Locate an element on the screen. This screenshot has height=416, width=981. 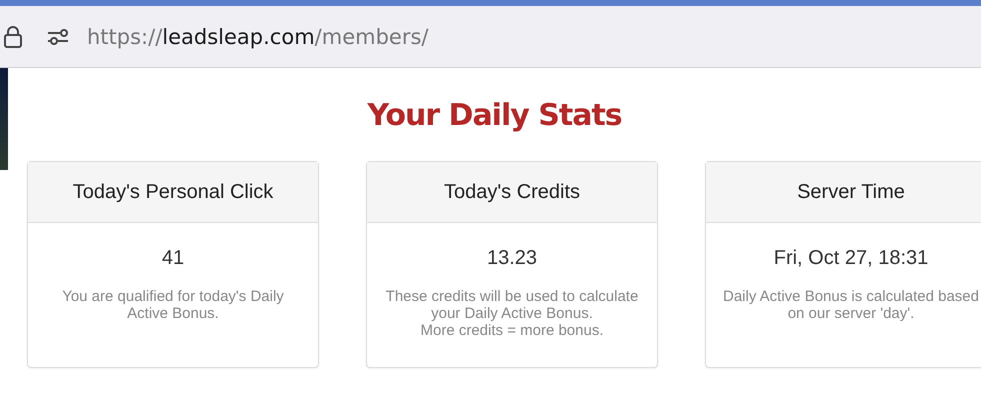
card-heading: Today's Credits is located at coordinates (512, 192).